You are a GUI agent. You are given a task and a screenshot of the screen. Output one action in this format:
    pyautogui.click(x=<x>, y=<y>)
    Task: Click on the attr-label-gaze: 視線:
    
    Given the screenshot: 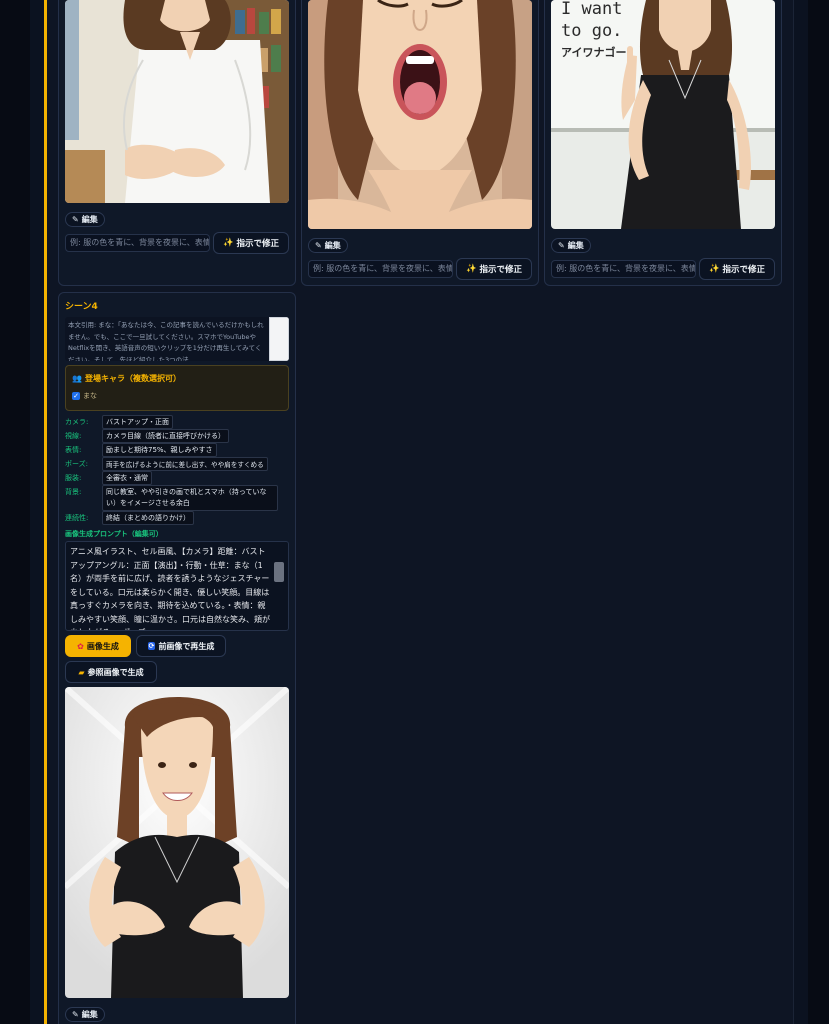 What is the action you would take?
    pyautogui.click(x=73, y=436)
    